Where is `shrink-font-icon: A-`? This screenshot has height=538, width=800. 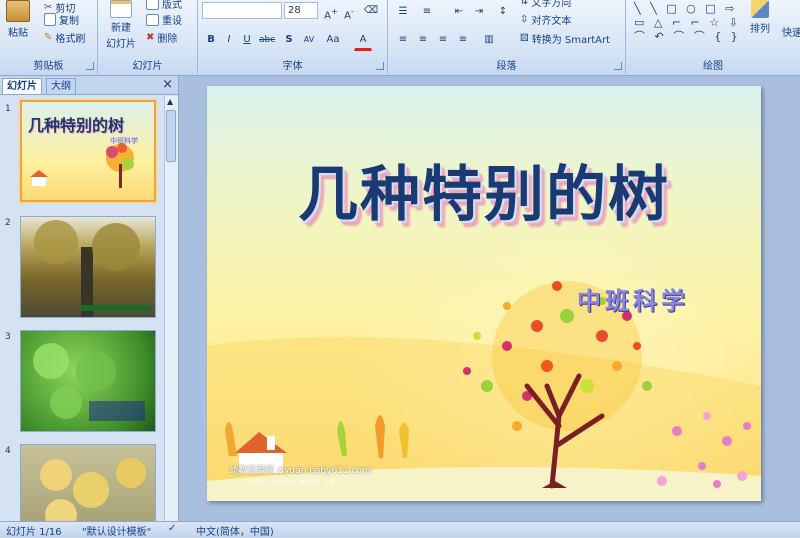 shrink-font-icon: A- is located at coordinates (349, 11).